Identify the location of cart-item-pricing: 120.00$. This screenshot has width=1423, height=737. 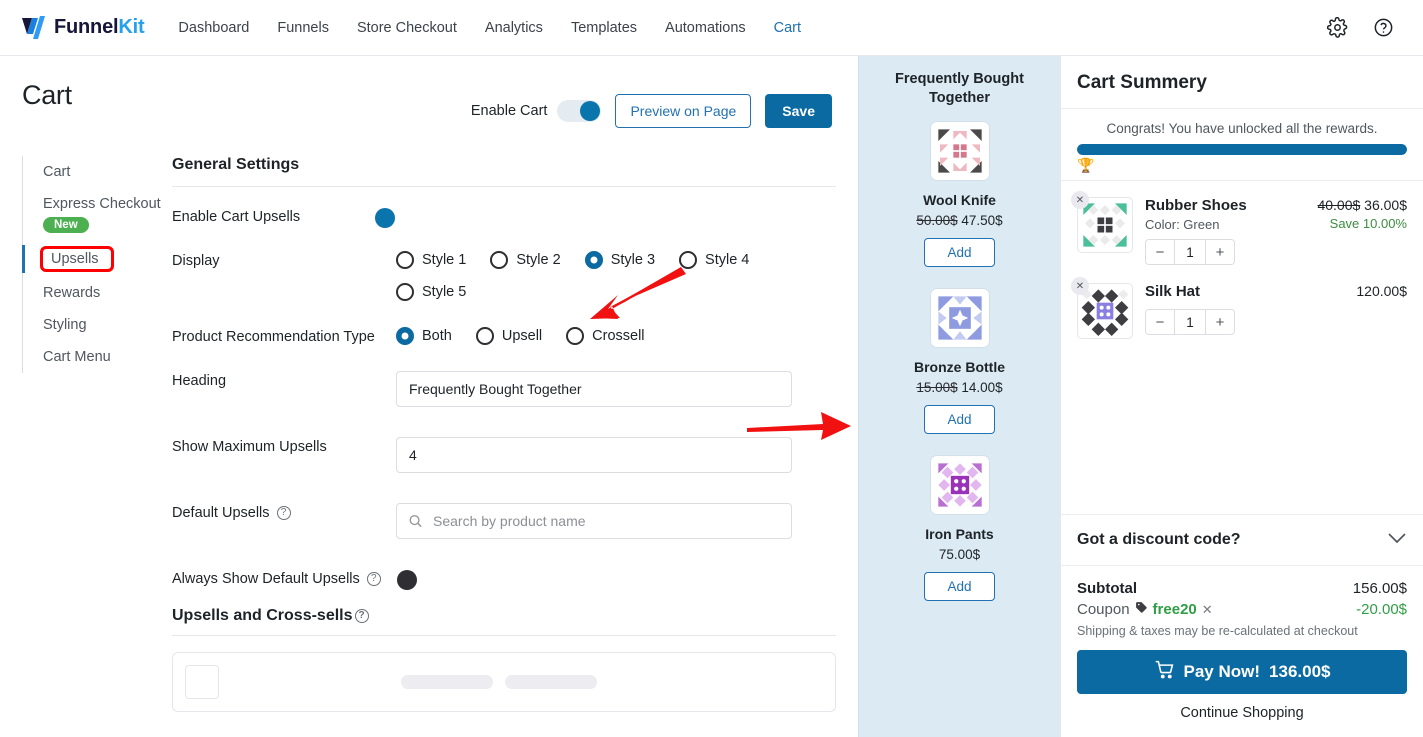
(1378, 311).